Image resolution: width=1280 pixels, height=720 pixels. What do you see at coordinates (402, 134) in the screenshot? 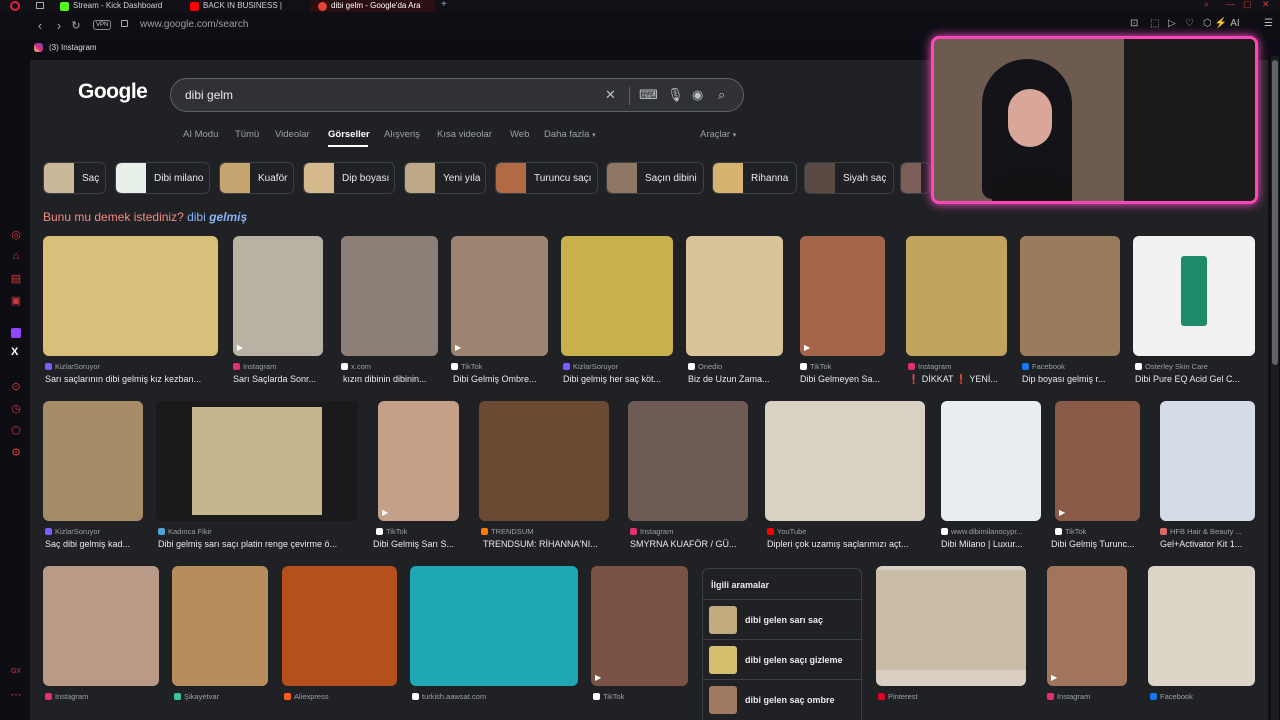
I see `tab-shopping: Alışveriş` at bounding box center [402, 134].